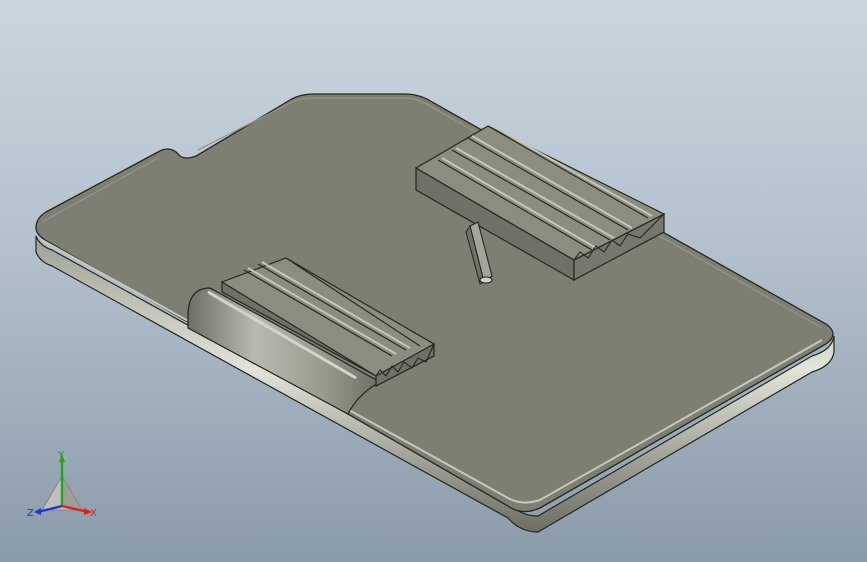 The image size is (867, 562). What do you see at coordinates (61, 455) in the screenshot?
I see `y-axis-label: Y` at bounding box center [61, 455].